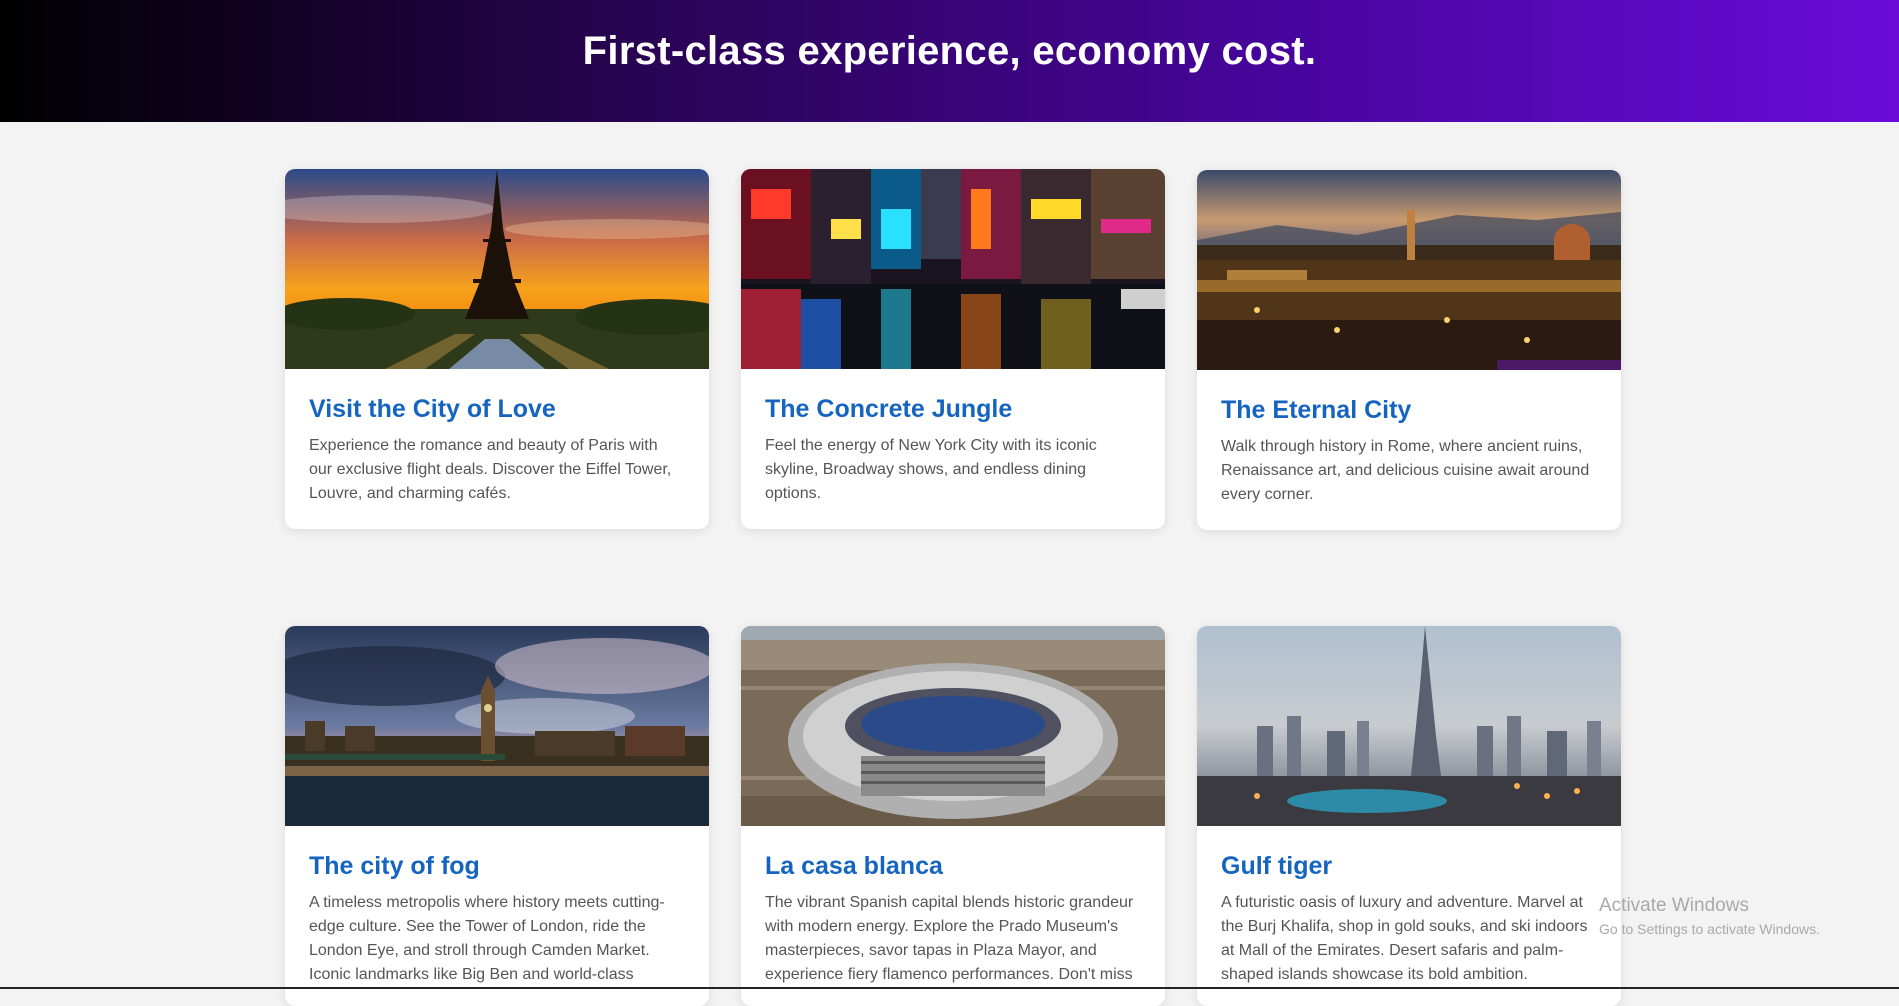  Describe the element at coordinates (953, 269) in the screenshot. I see `new-york-image` at that location.